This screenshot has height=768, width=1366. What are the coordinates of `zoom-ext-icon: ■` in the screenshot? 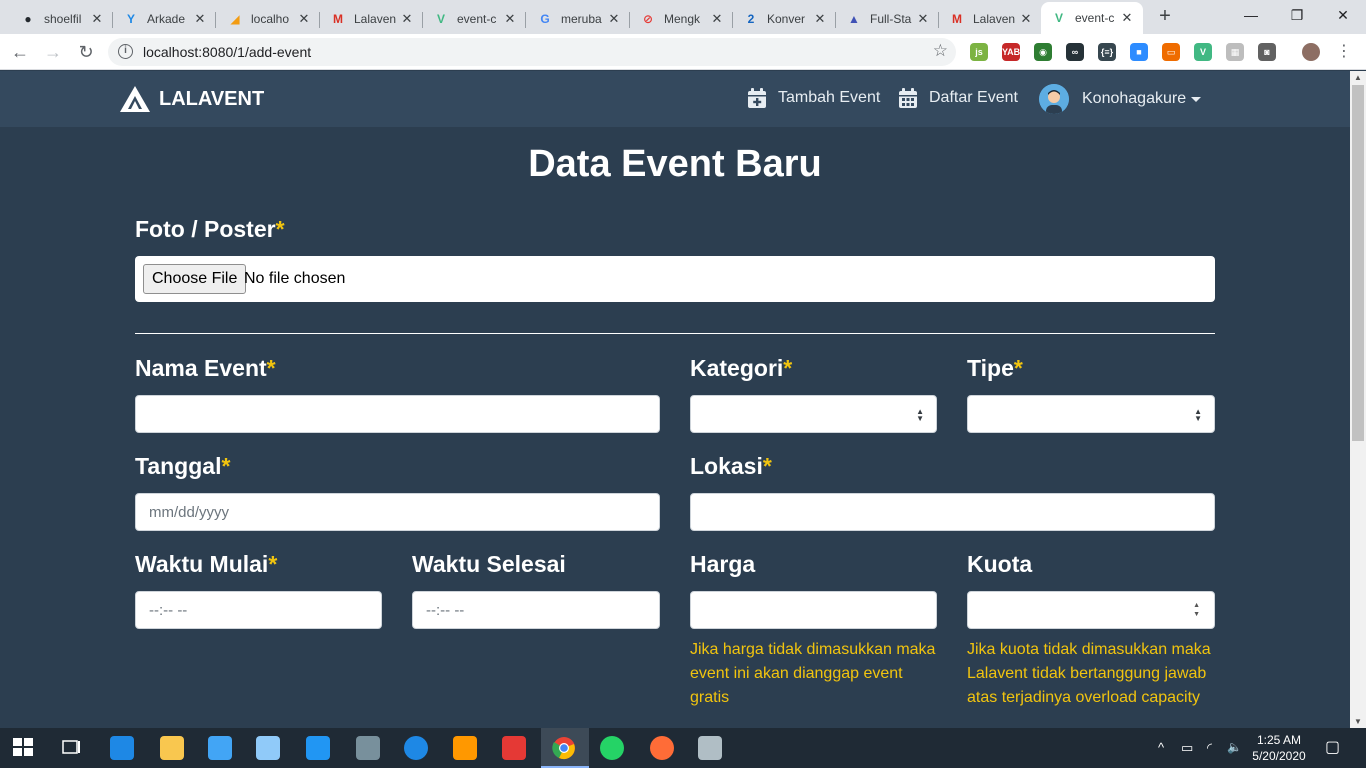 It's located at (1139, 52).